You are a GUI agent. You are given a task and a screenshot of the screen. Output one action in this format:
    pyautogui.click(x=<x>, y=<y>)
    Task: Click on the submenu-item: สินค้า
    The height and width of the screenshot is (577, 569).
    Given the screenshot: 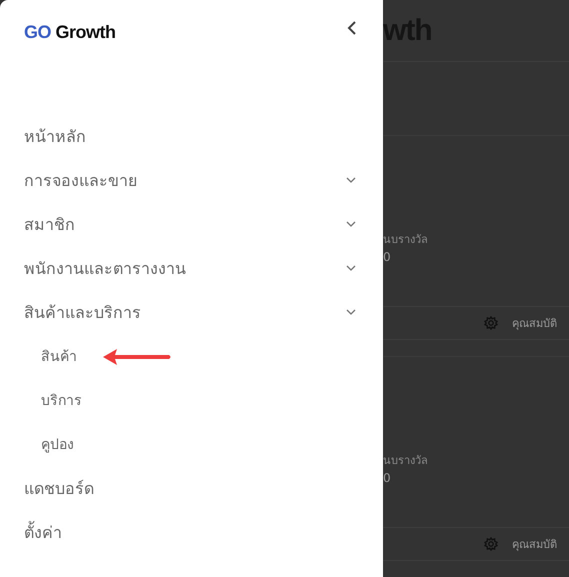 What is the action you would take?
    pyautogui.click(x=59, y=356)
    